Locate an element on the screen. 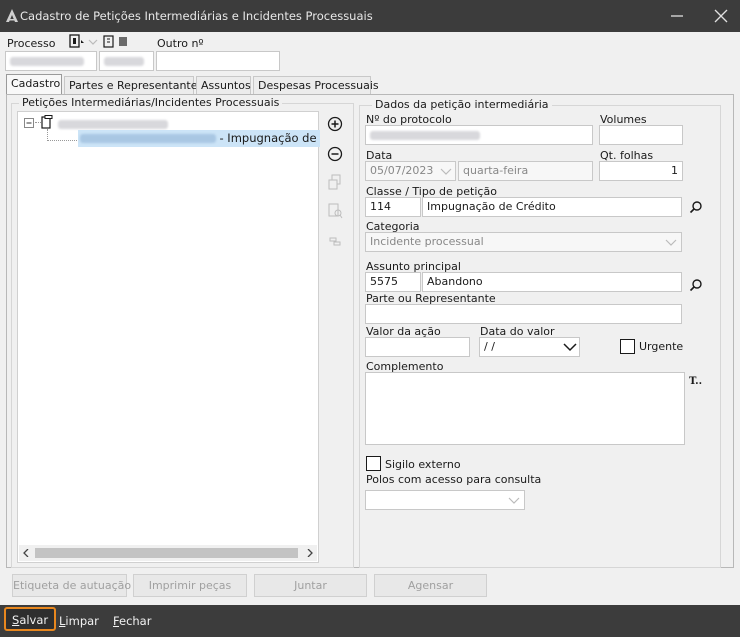  text-format-icon: T.. is located at coordinates (697, 382).